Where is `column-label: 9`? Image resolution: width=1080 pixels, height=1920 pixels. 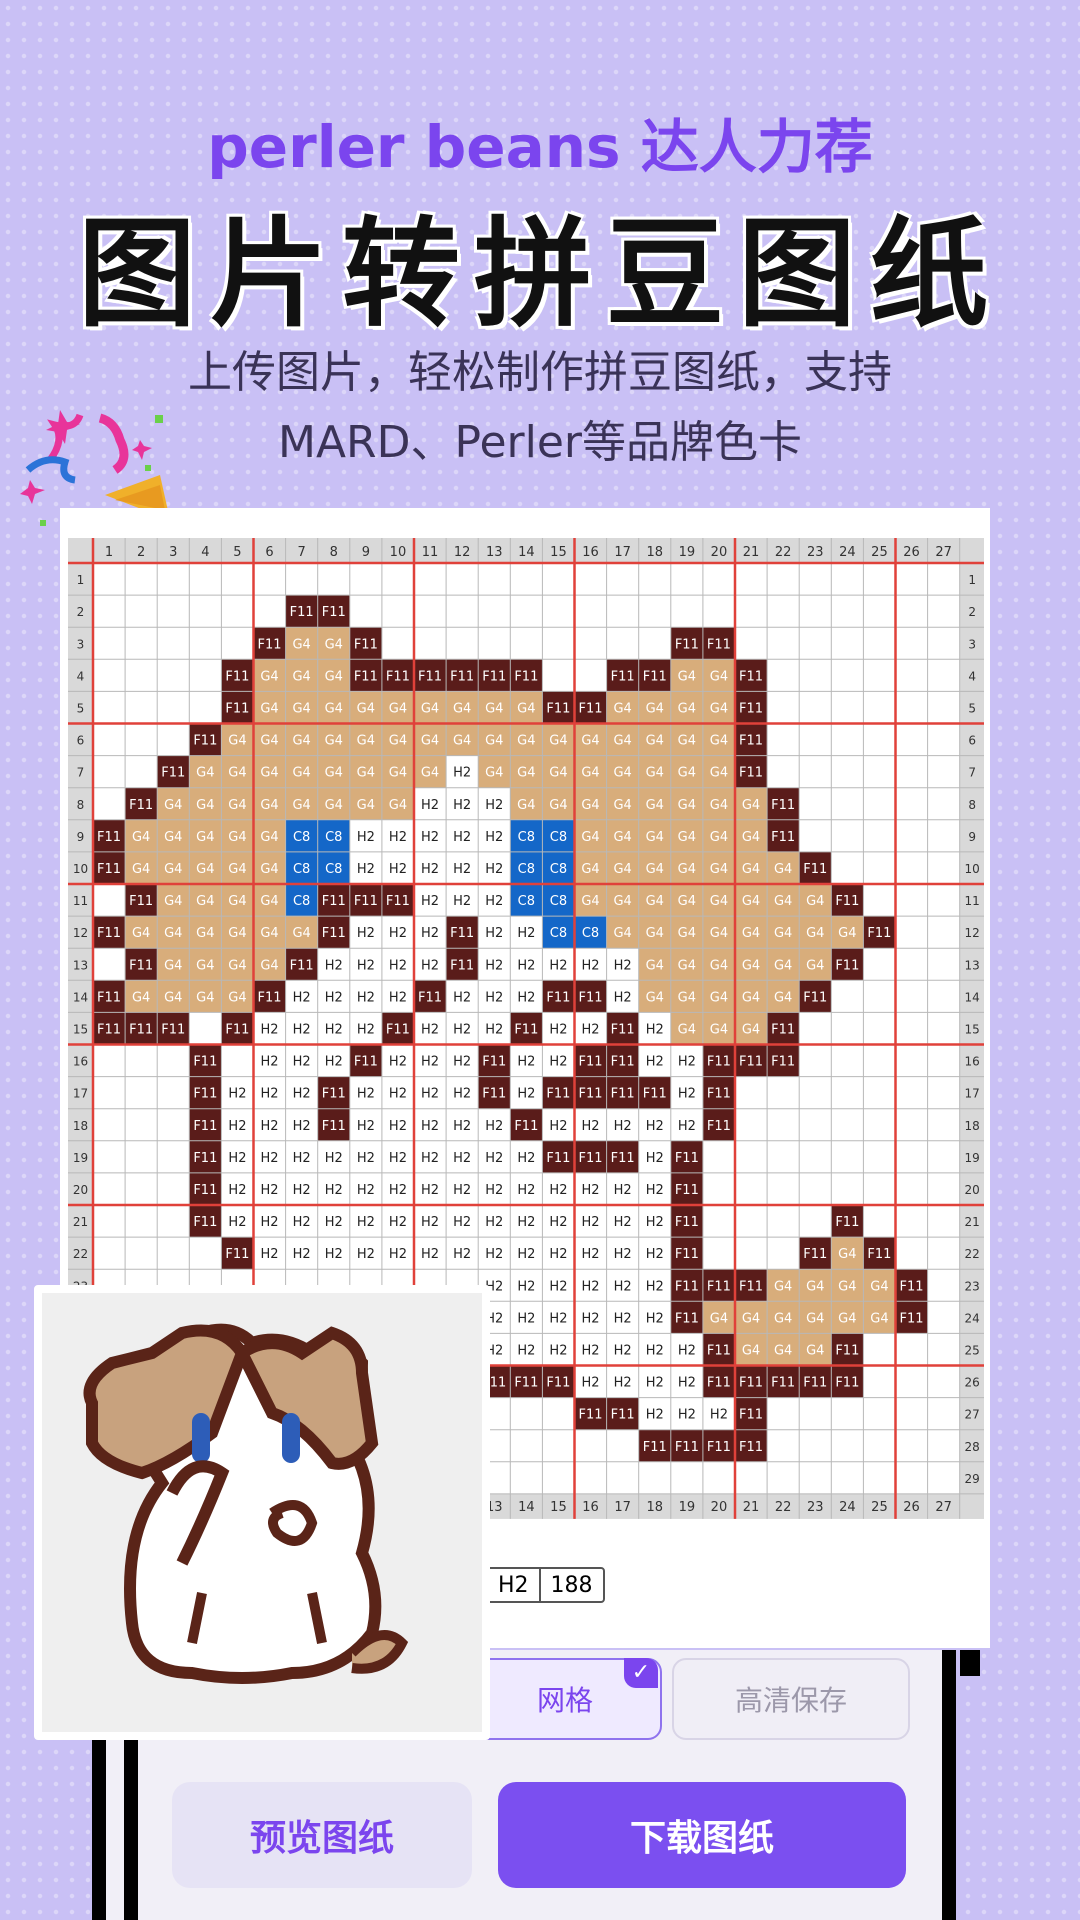
column-label: 9 is located at coordinates (366, 552).